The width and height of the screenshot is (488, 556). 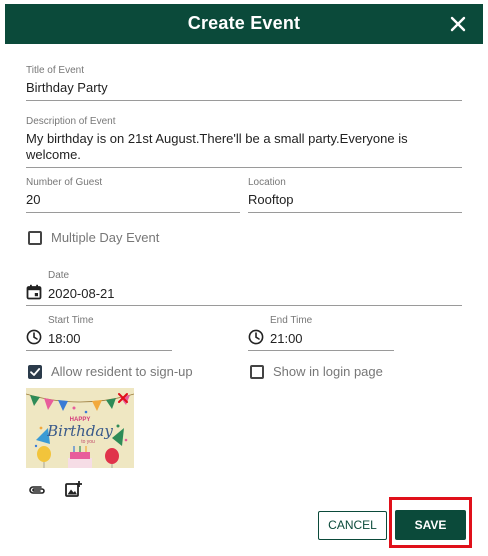 What do you see at coordinates (67, 87) in the screenshot?
I see `title-value: Birthday Party` at bounding box center [67, 87].